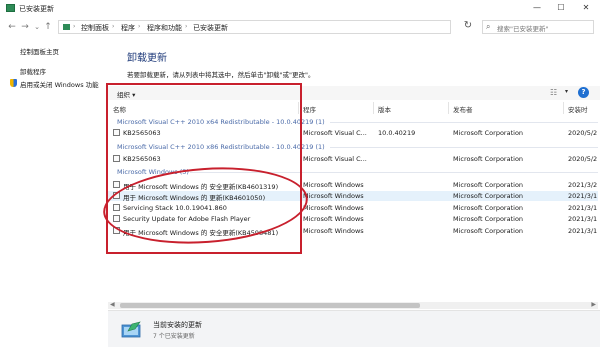  Describe the element at coordinates (10, 8) in the screenshot. I see `control-panel-icon` at that location.